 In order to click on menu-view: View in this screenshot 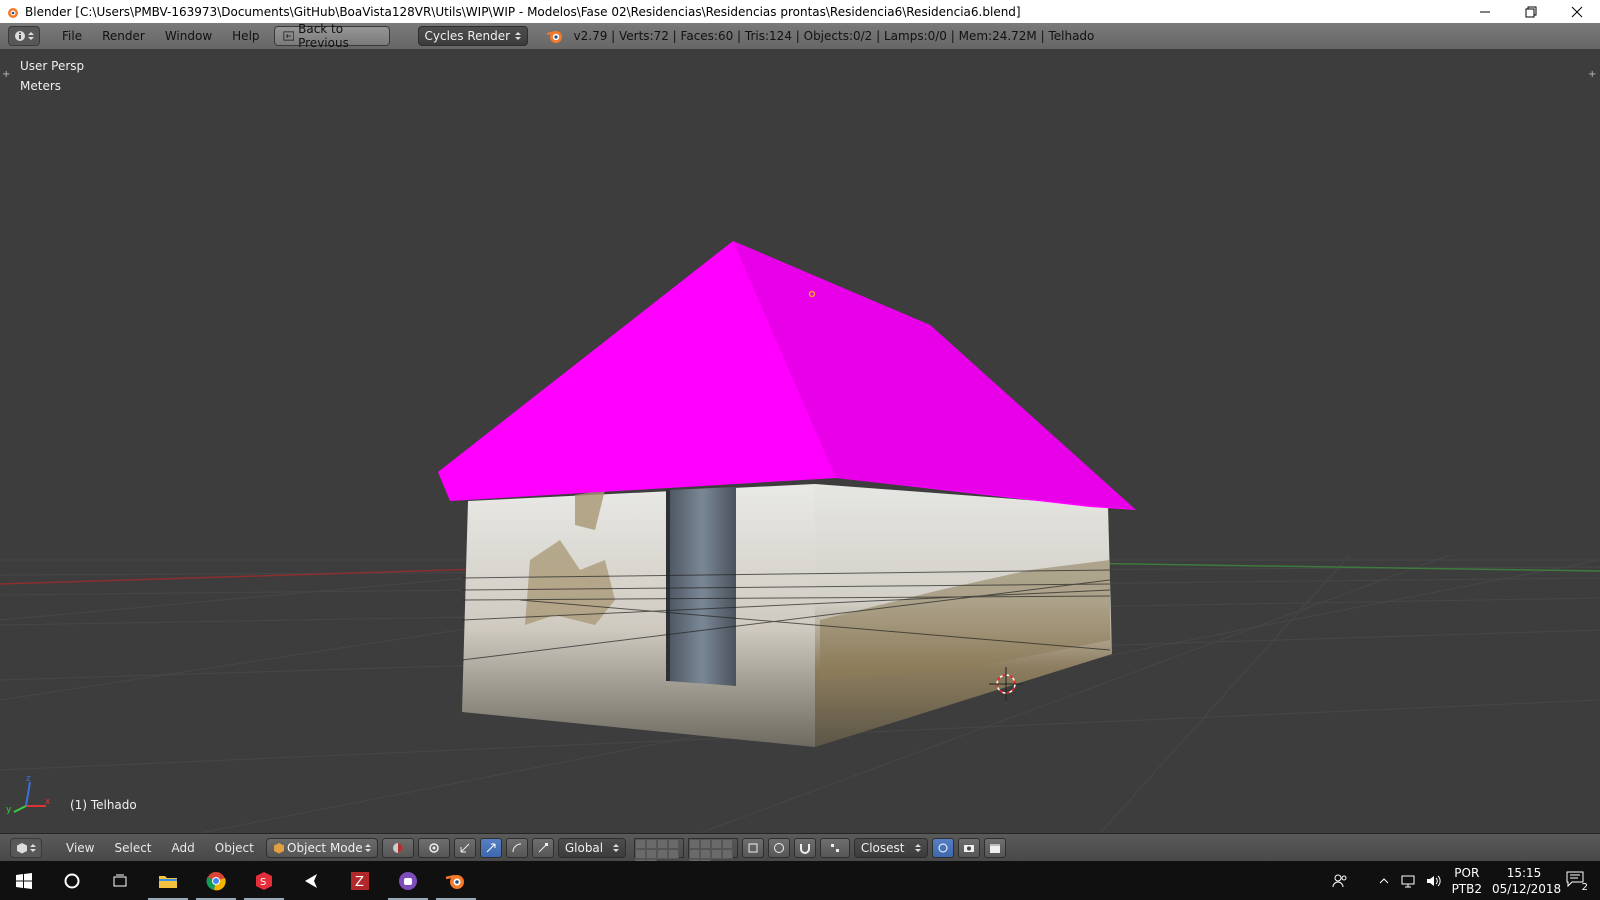, I will do `click(80, 848)`.